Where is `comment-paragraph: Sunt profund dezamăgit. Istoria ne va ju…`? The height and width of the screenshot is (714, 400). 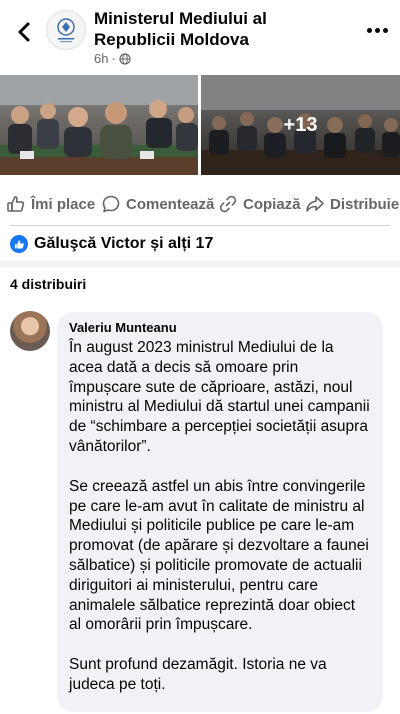 comment-paragraph: Sunt profund dezamăgit. Istoria ne va ju… is located at coordinates (198, 674).